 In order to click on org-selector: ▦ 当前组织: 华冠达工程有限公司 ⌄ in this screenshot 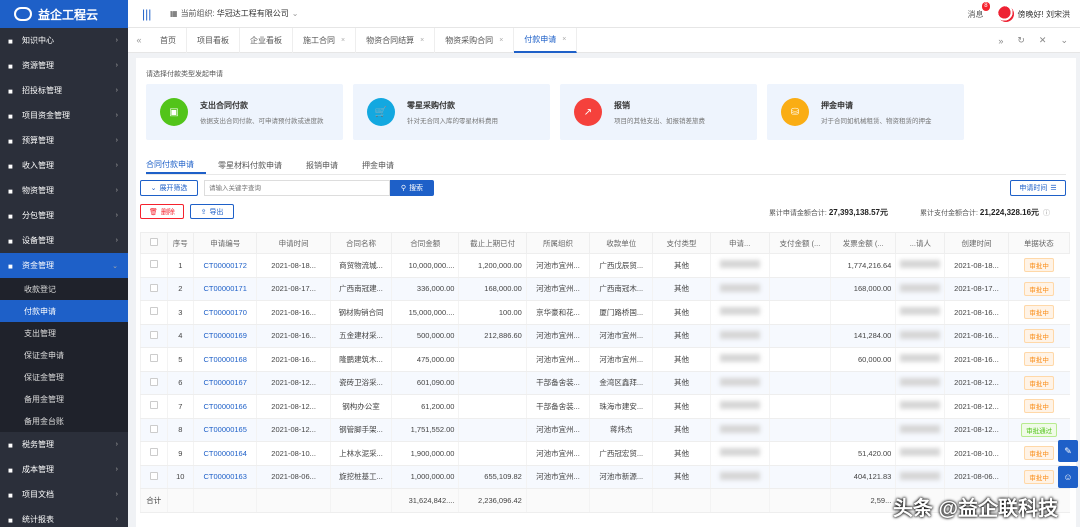, I will do `click(234, 13)`.